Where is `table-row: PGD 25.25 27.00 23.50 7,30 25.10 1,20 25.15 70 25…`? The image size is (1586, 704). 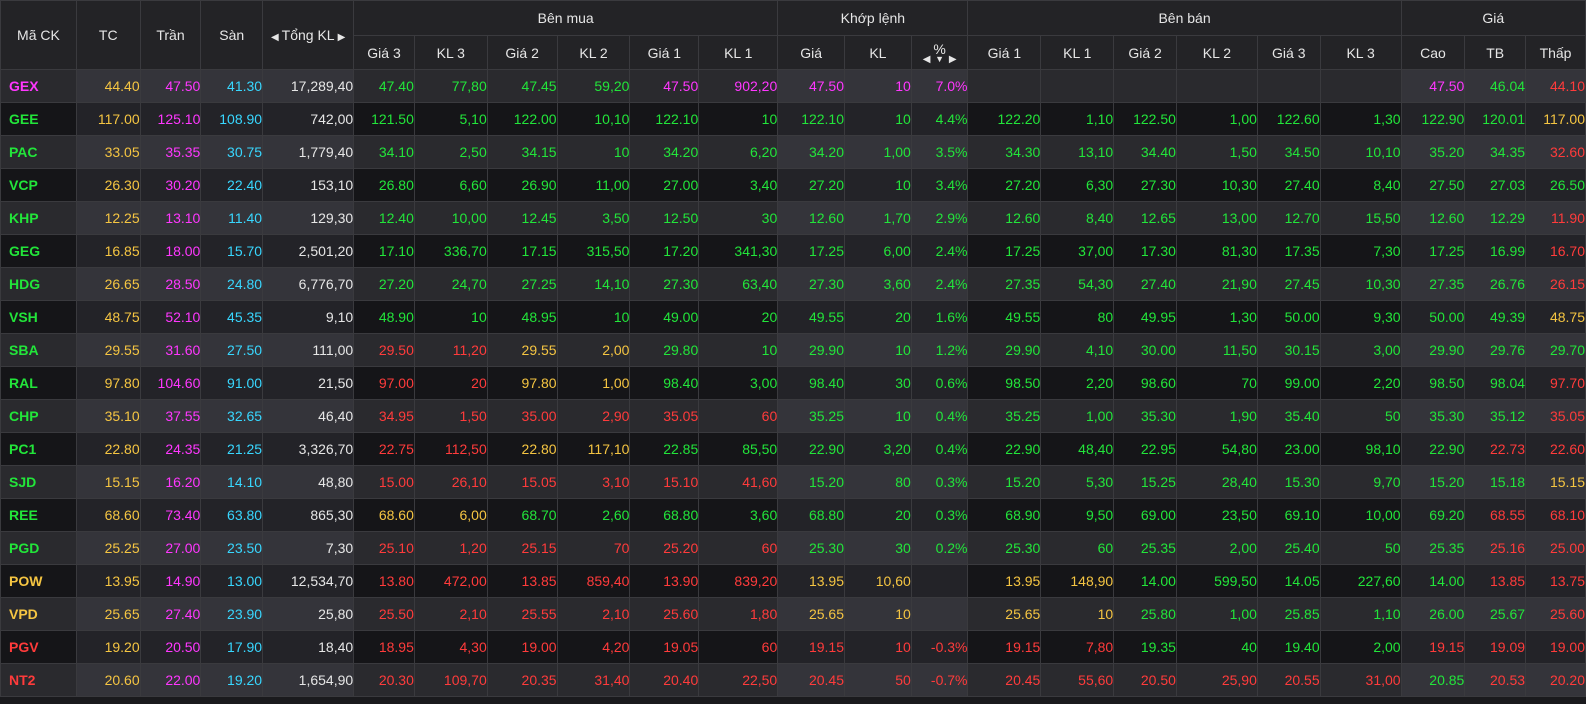 table-row: PGD 25.25 27.00 23.50 7,30 25.10 1,20 25.15 70 25… is located at coordinates (793, 548).